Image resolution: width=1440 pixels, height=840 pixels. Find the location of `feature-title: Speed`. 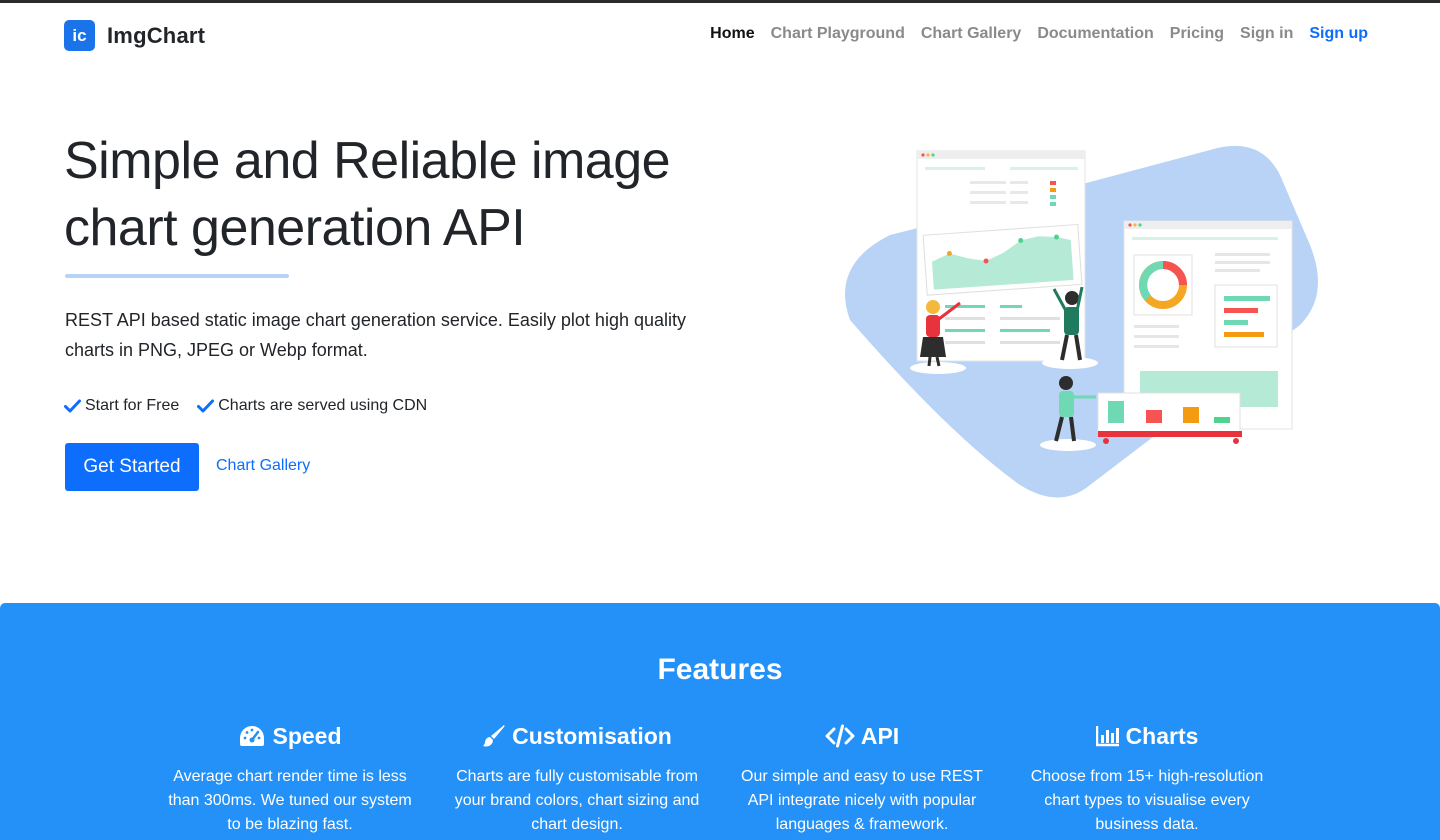

feature-title: Speed is located at coordinates (307, 735).